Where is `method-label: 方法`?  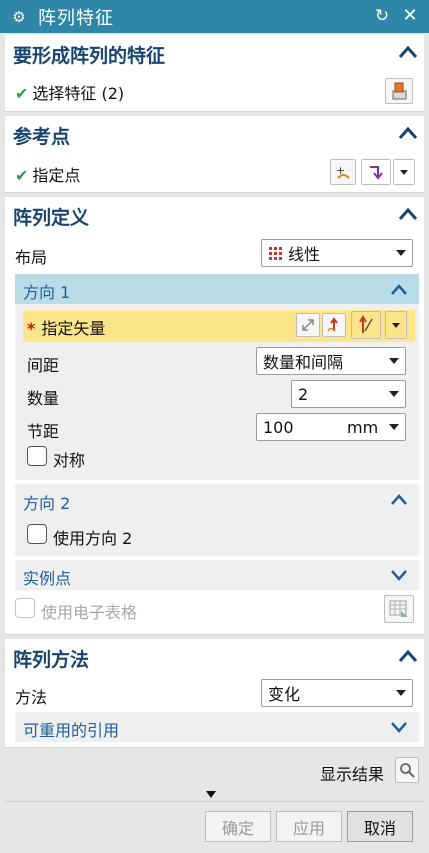 method-label: 方法 is located at coordinates (31, 697).